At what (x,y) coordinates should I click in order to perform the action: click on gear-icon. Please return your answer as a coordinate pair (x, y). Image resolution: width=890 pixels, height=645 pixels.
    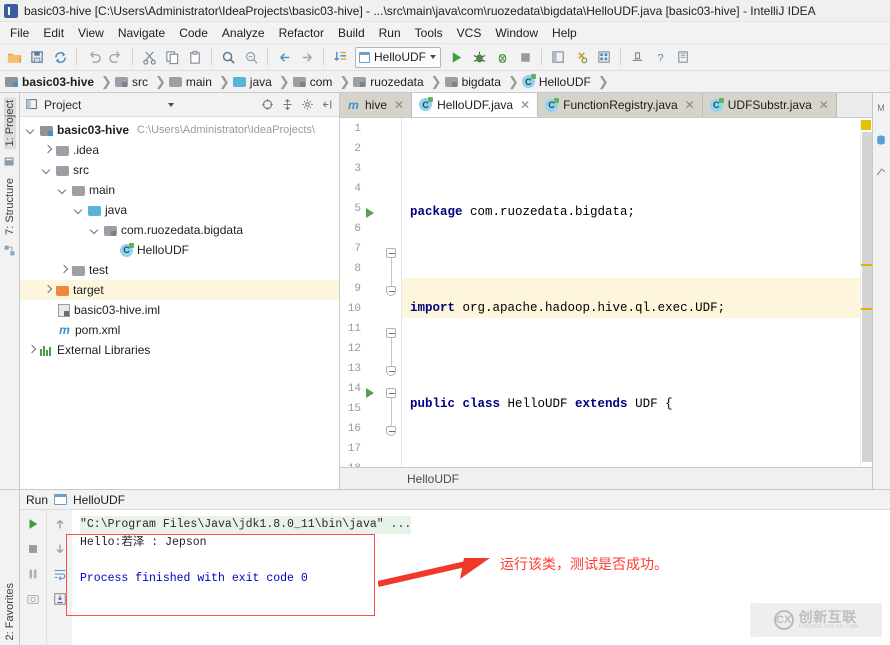
    Looking at the image, I should click on (307, 104).